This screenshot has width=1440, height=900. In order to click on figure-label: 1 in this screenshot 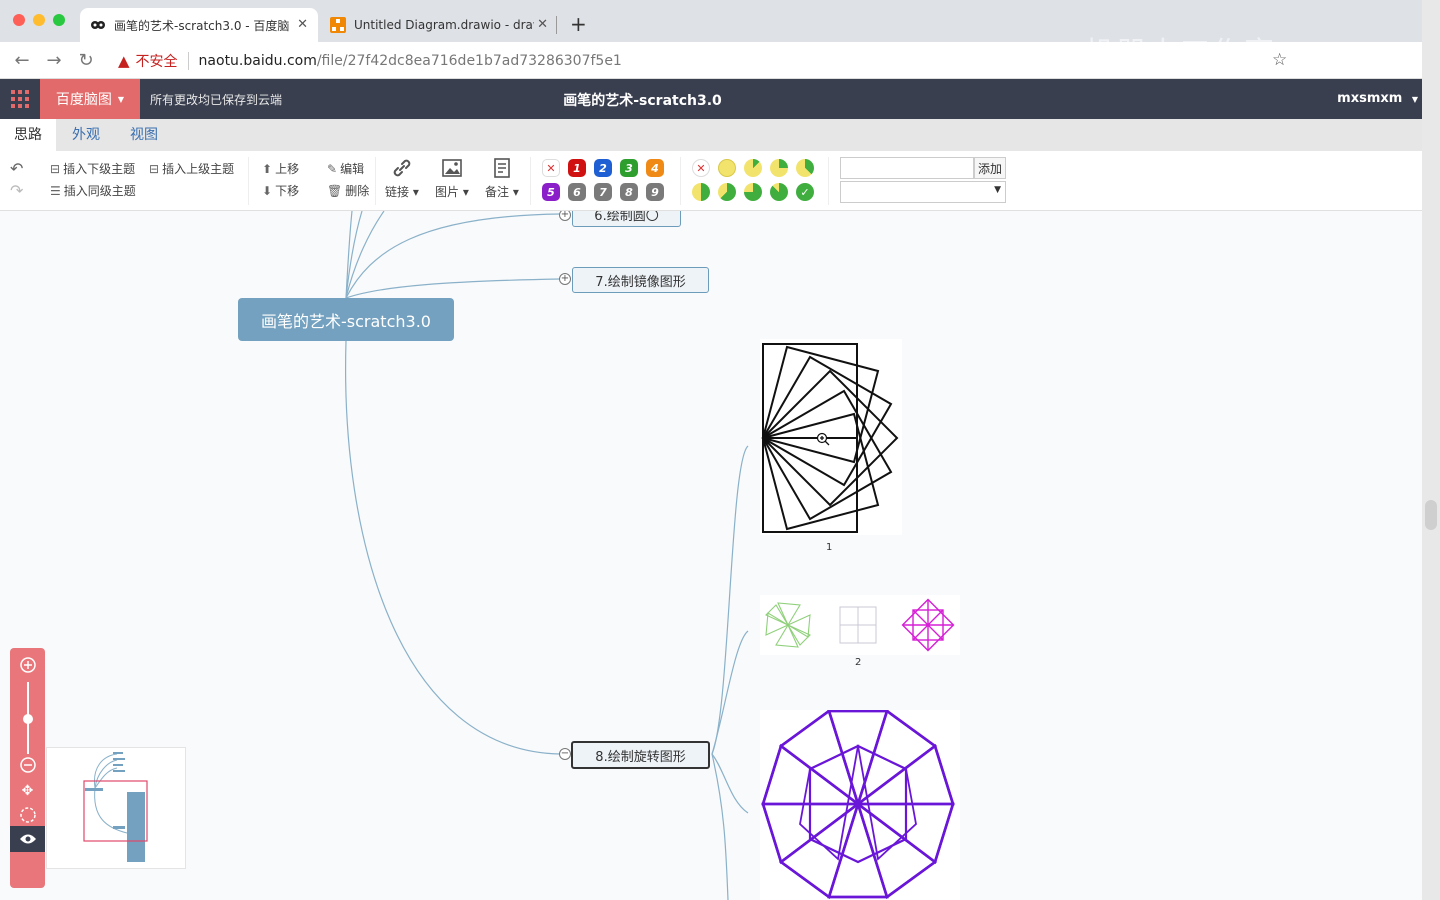, I will do `click(829, 547)`.